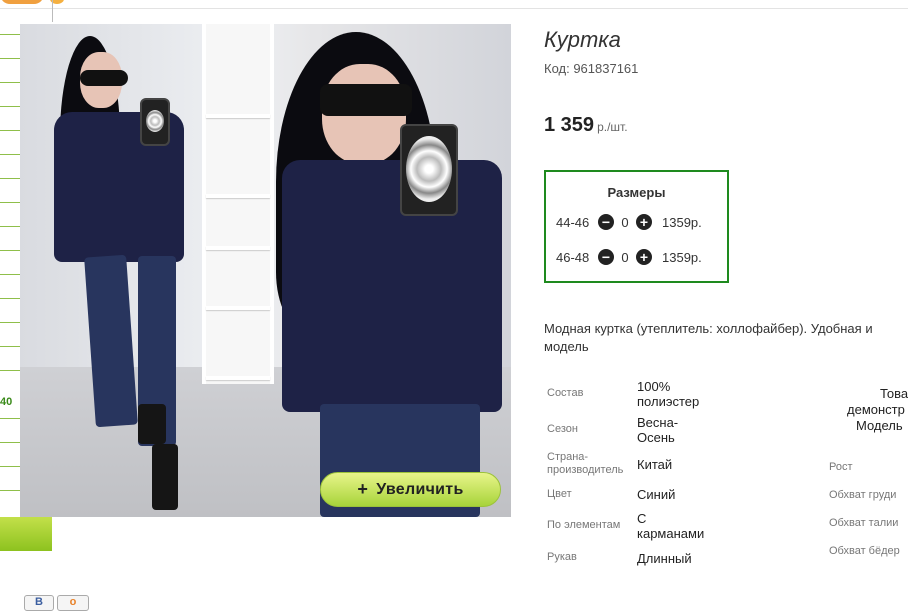  What do you see at coordinates (668, 401) in the screenshot?
I see `spec-value-line: полиэстер` at bounding box center [668, 401].